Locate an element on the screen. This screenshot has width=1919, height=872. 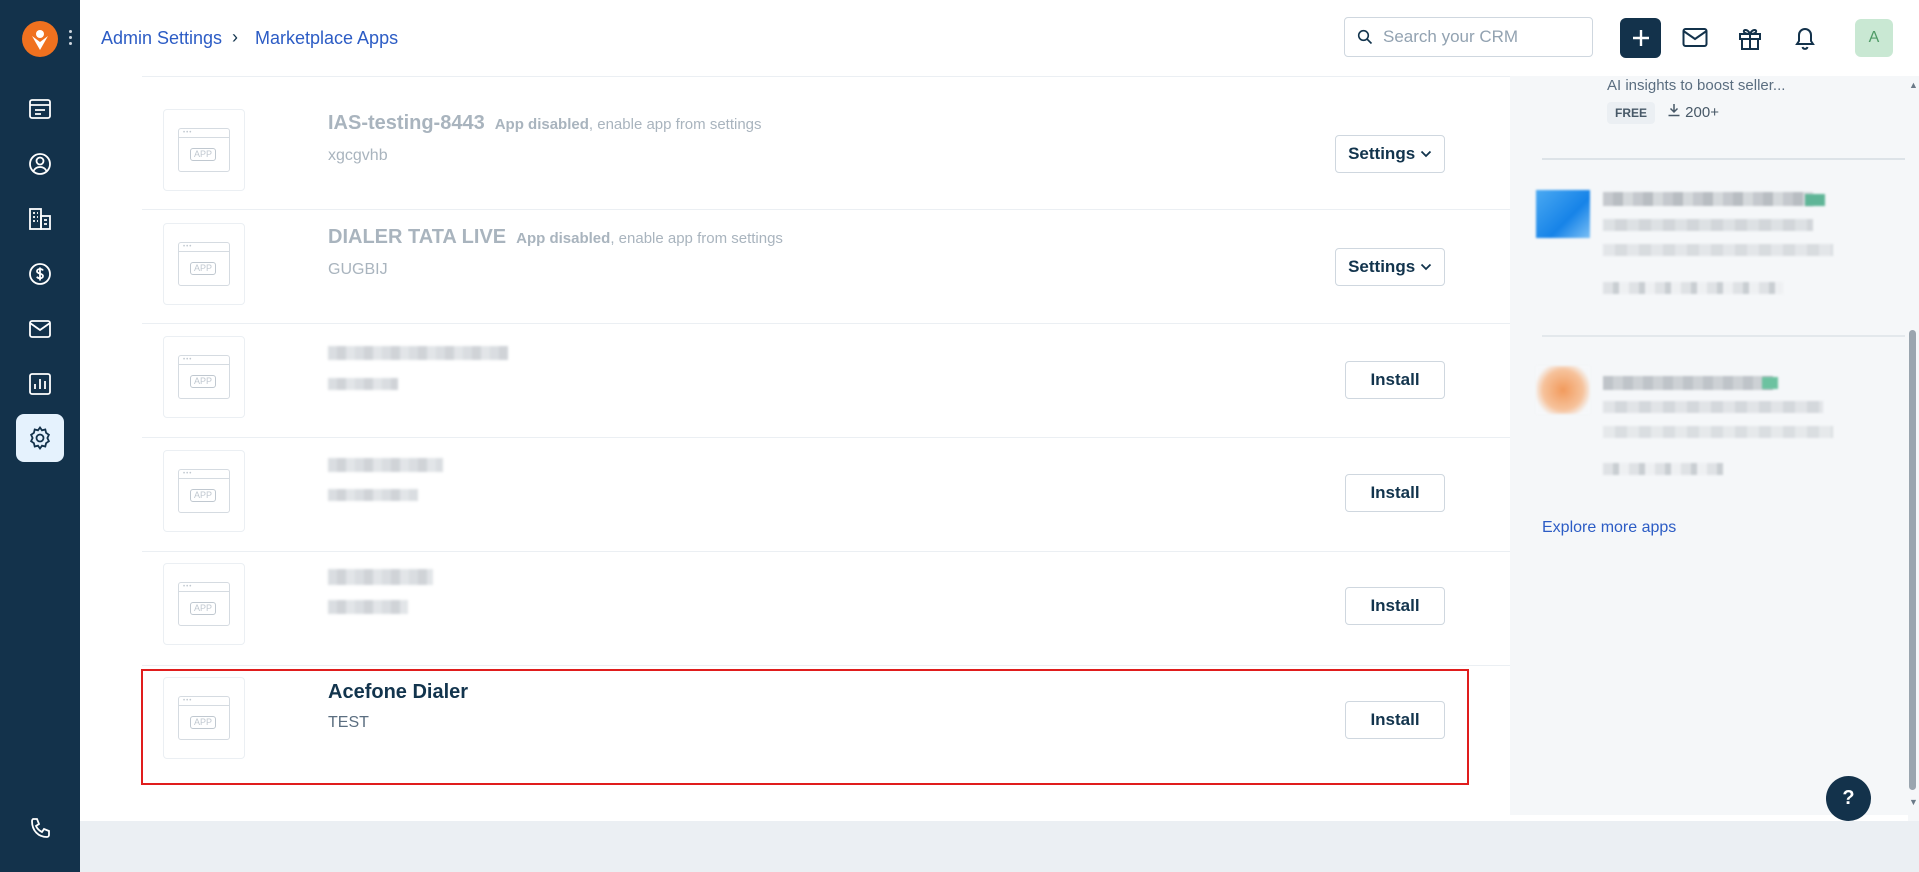
sidebar-item-reports is located at coordinates (40, 384).